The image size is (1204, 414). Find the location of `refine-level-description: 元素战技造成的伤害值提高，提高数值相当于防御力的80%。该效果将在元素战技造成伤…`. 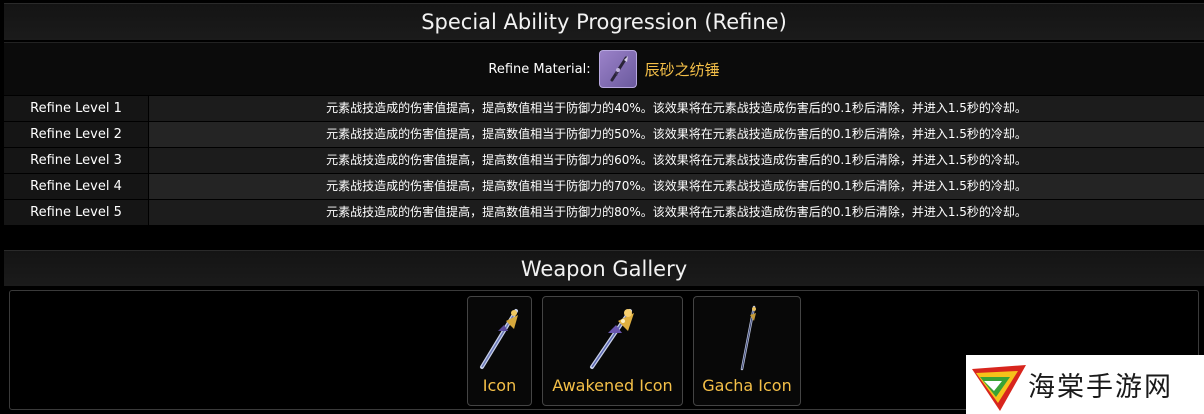

refine-level-description: 元素战技造成的伤害值提高，提高数值相当于防御力的80%。该效果将在元素战技造成伤… is located at coordinates (676, 212).